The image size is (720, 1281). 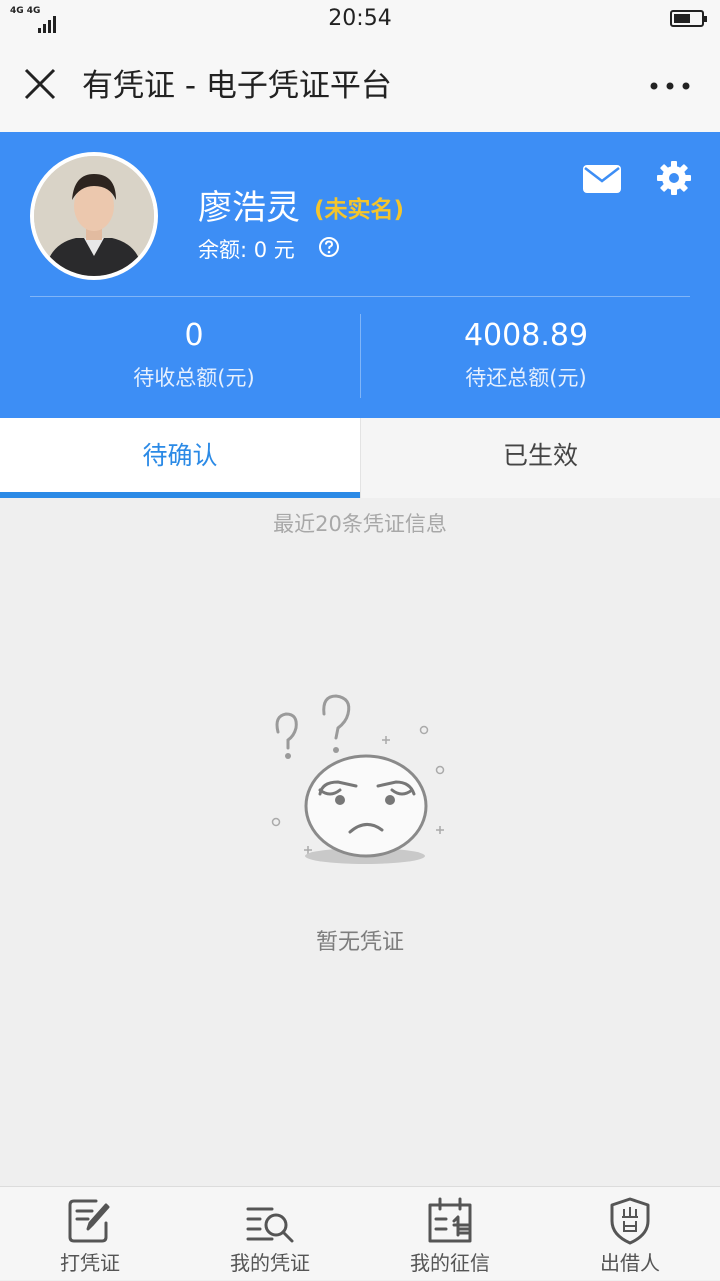 I want to click on nav-bar: 有凭证 - 电子凭证平台, so click(x=360, y=86).